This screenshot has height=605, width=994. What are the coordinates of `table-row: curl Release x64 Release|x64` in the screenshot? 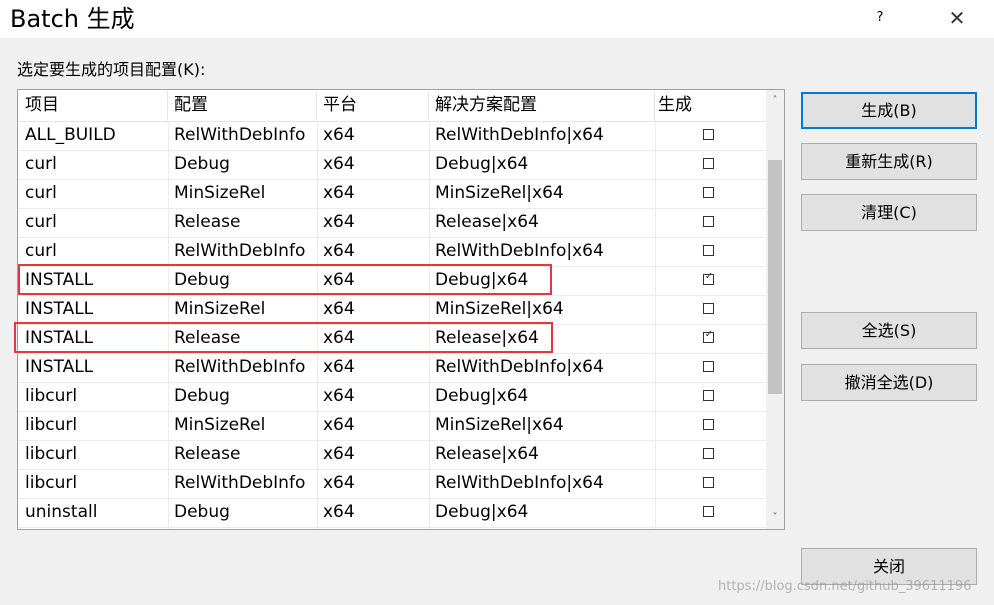 It's located at (392, 223).